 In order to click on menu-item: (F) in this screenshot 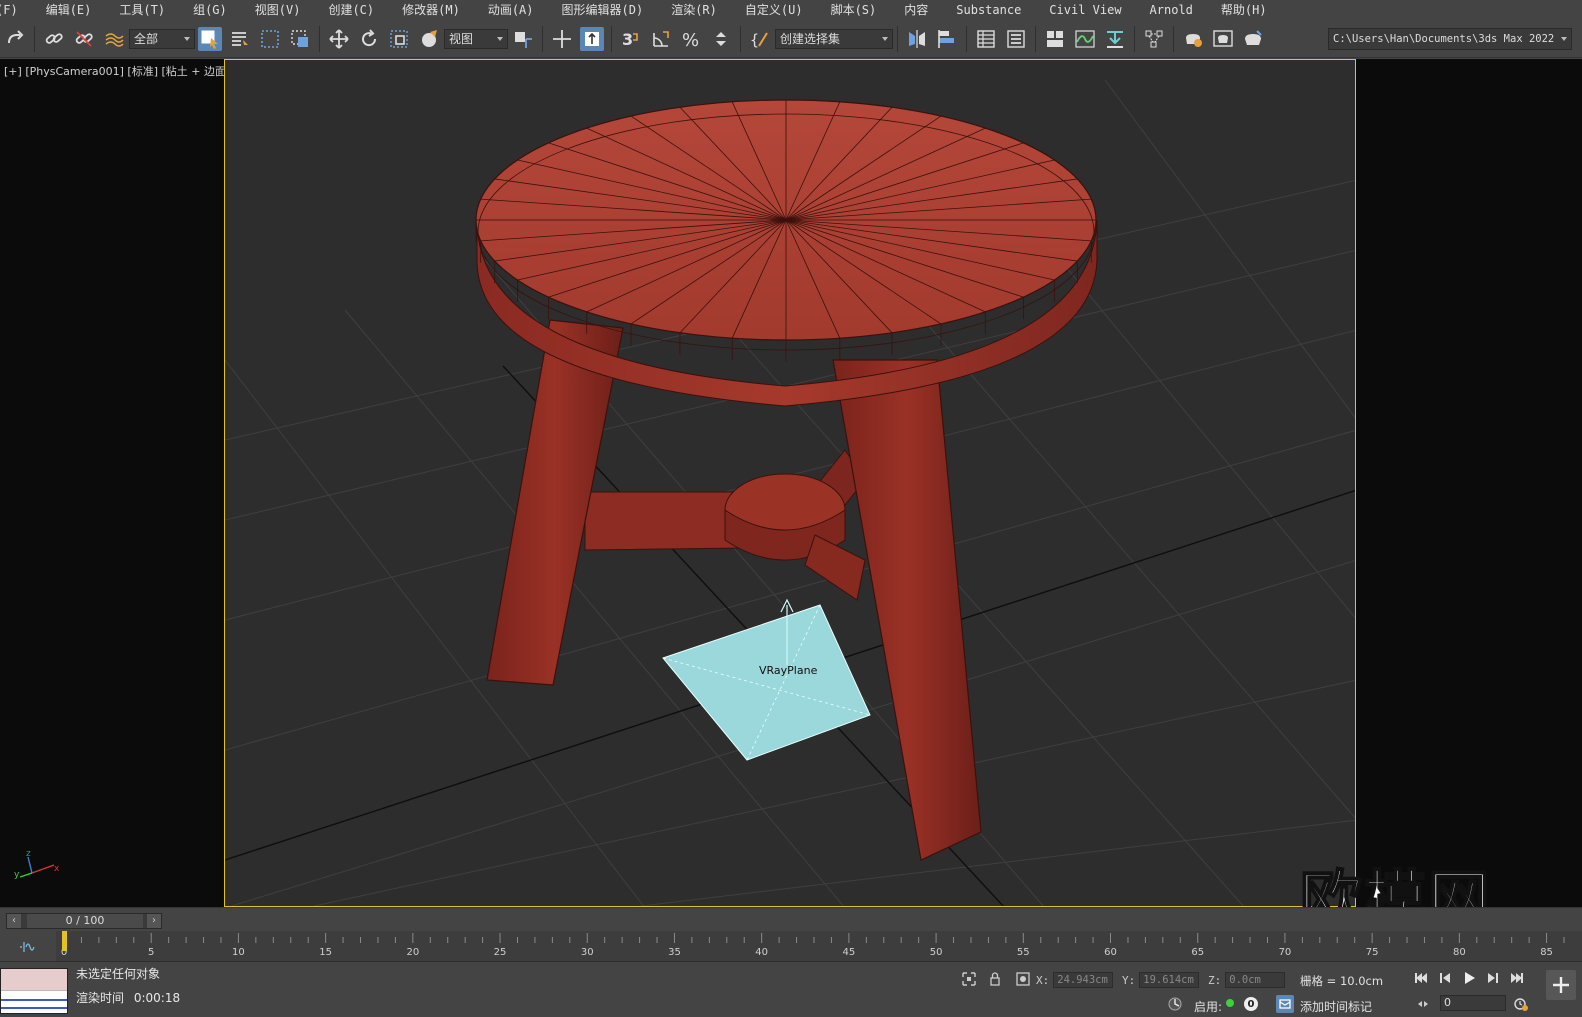, I will do `click(16, 10)`.